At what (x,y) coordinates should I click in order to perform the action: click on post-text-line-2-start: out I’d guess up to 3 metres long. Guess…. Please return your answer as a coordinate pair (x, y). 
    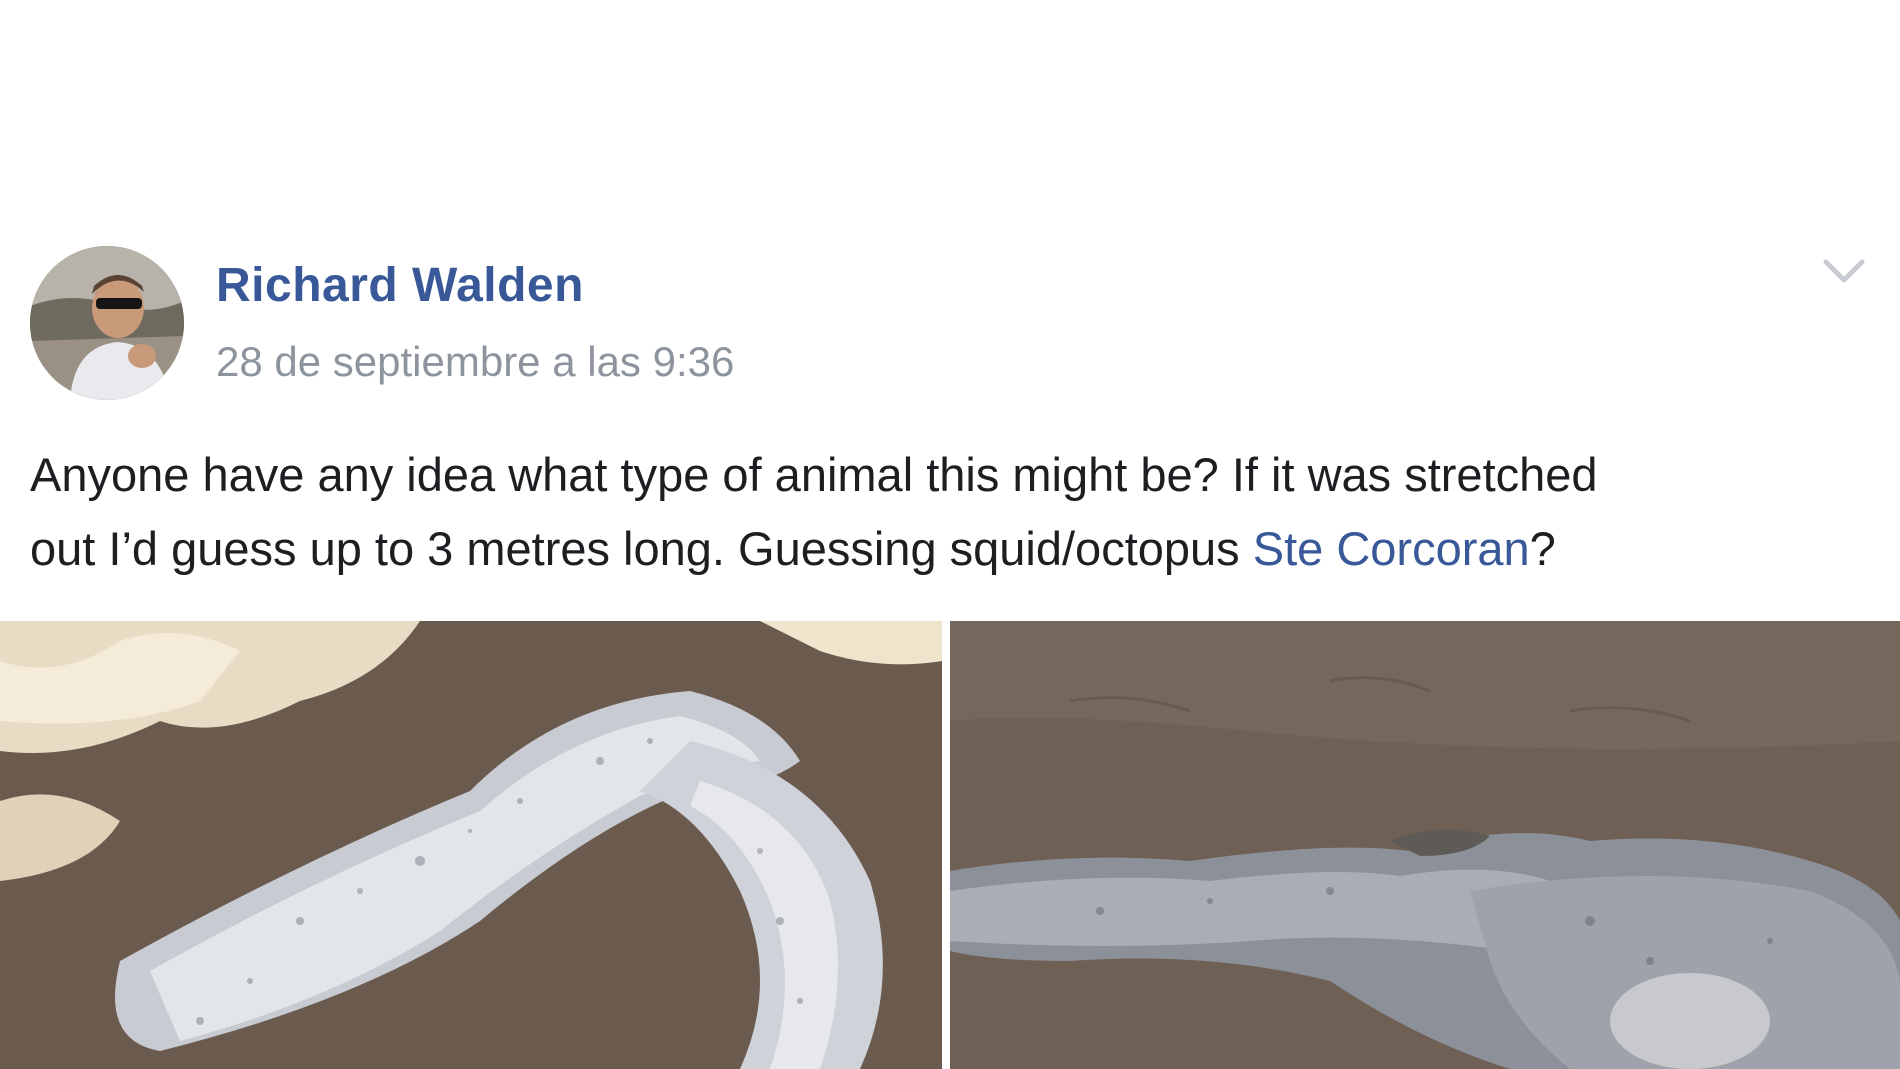
    Looking at the image, I should click on (641, 548).